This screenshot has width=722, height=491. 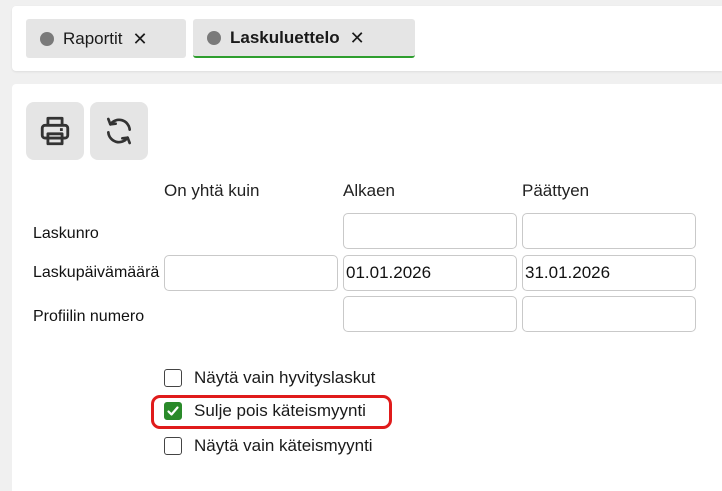 I want to click on invoice-date-equals-field, so click(x=251, y=273).